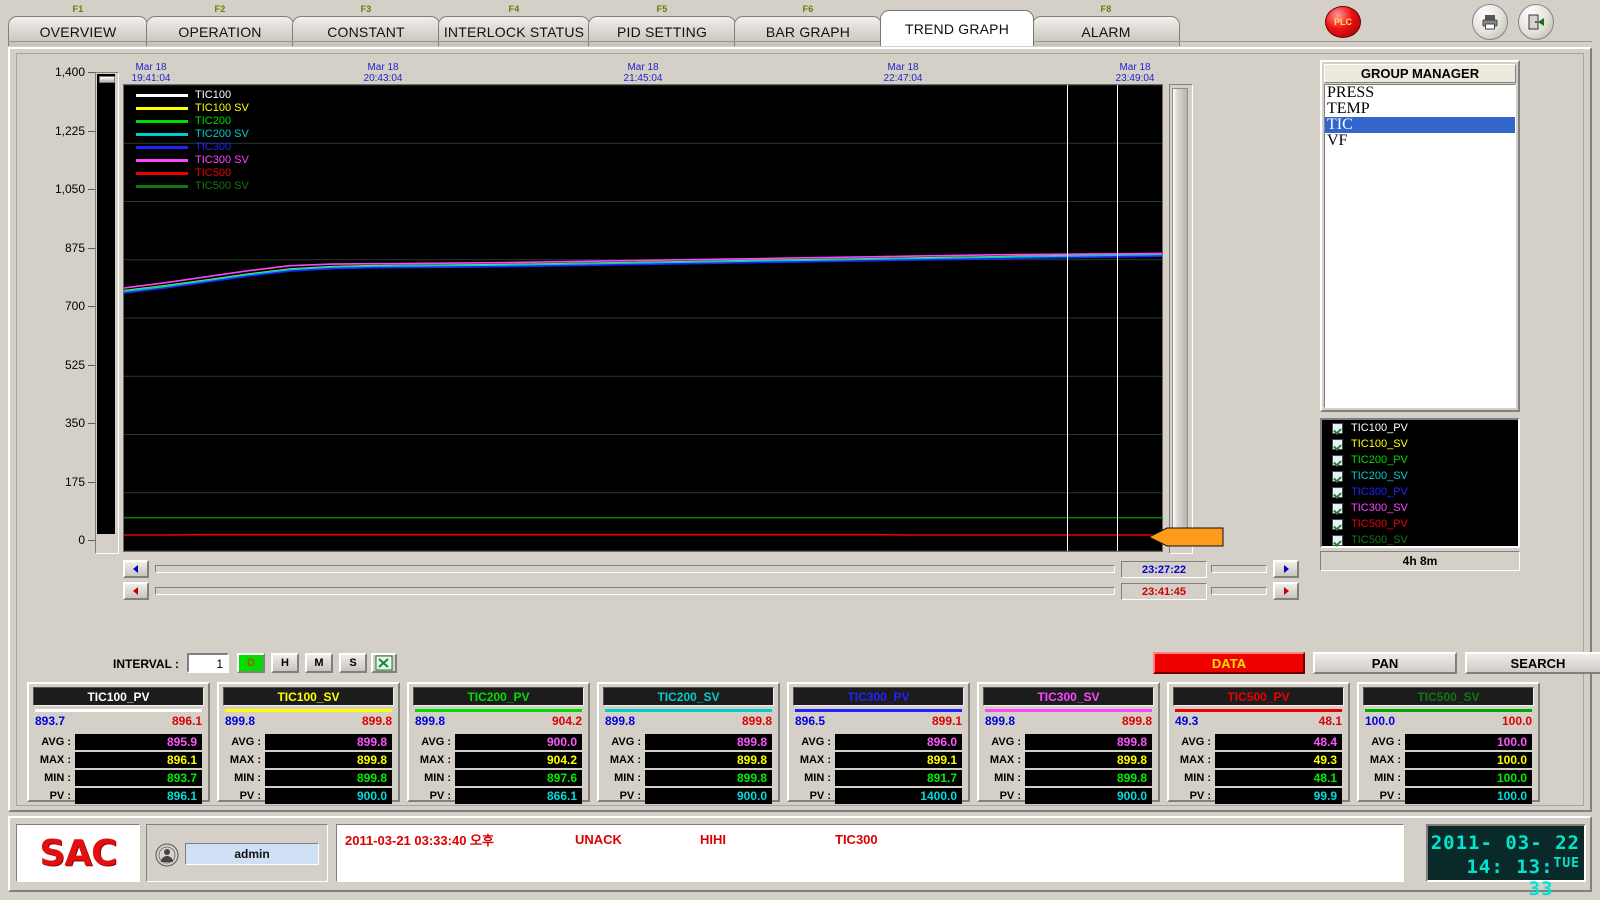 This screenshot has height=900, width=1600. Describe the element at coordinates (1532, 663) in the screenshot. I see `mode-search-button: SEARCH` at that location.